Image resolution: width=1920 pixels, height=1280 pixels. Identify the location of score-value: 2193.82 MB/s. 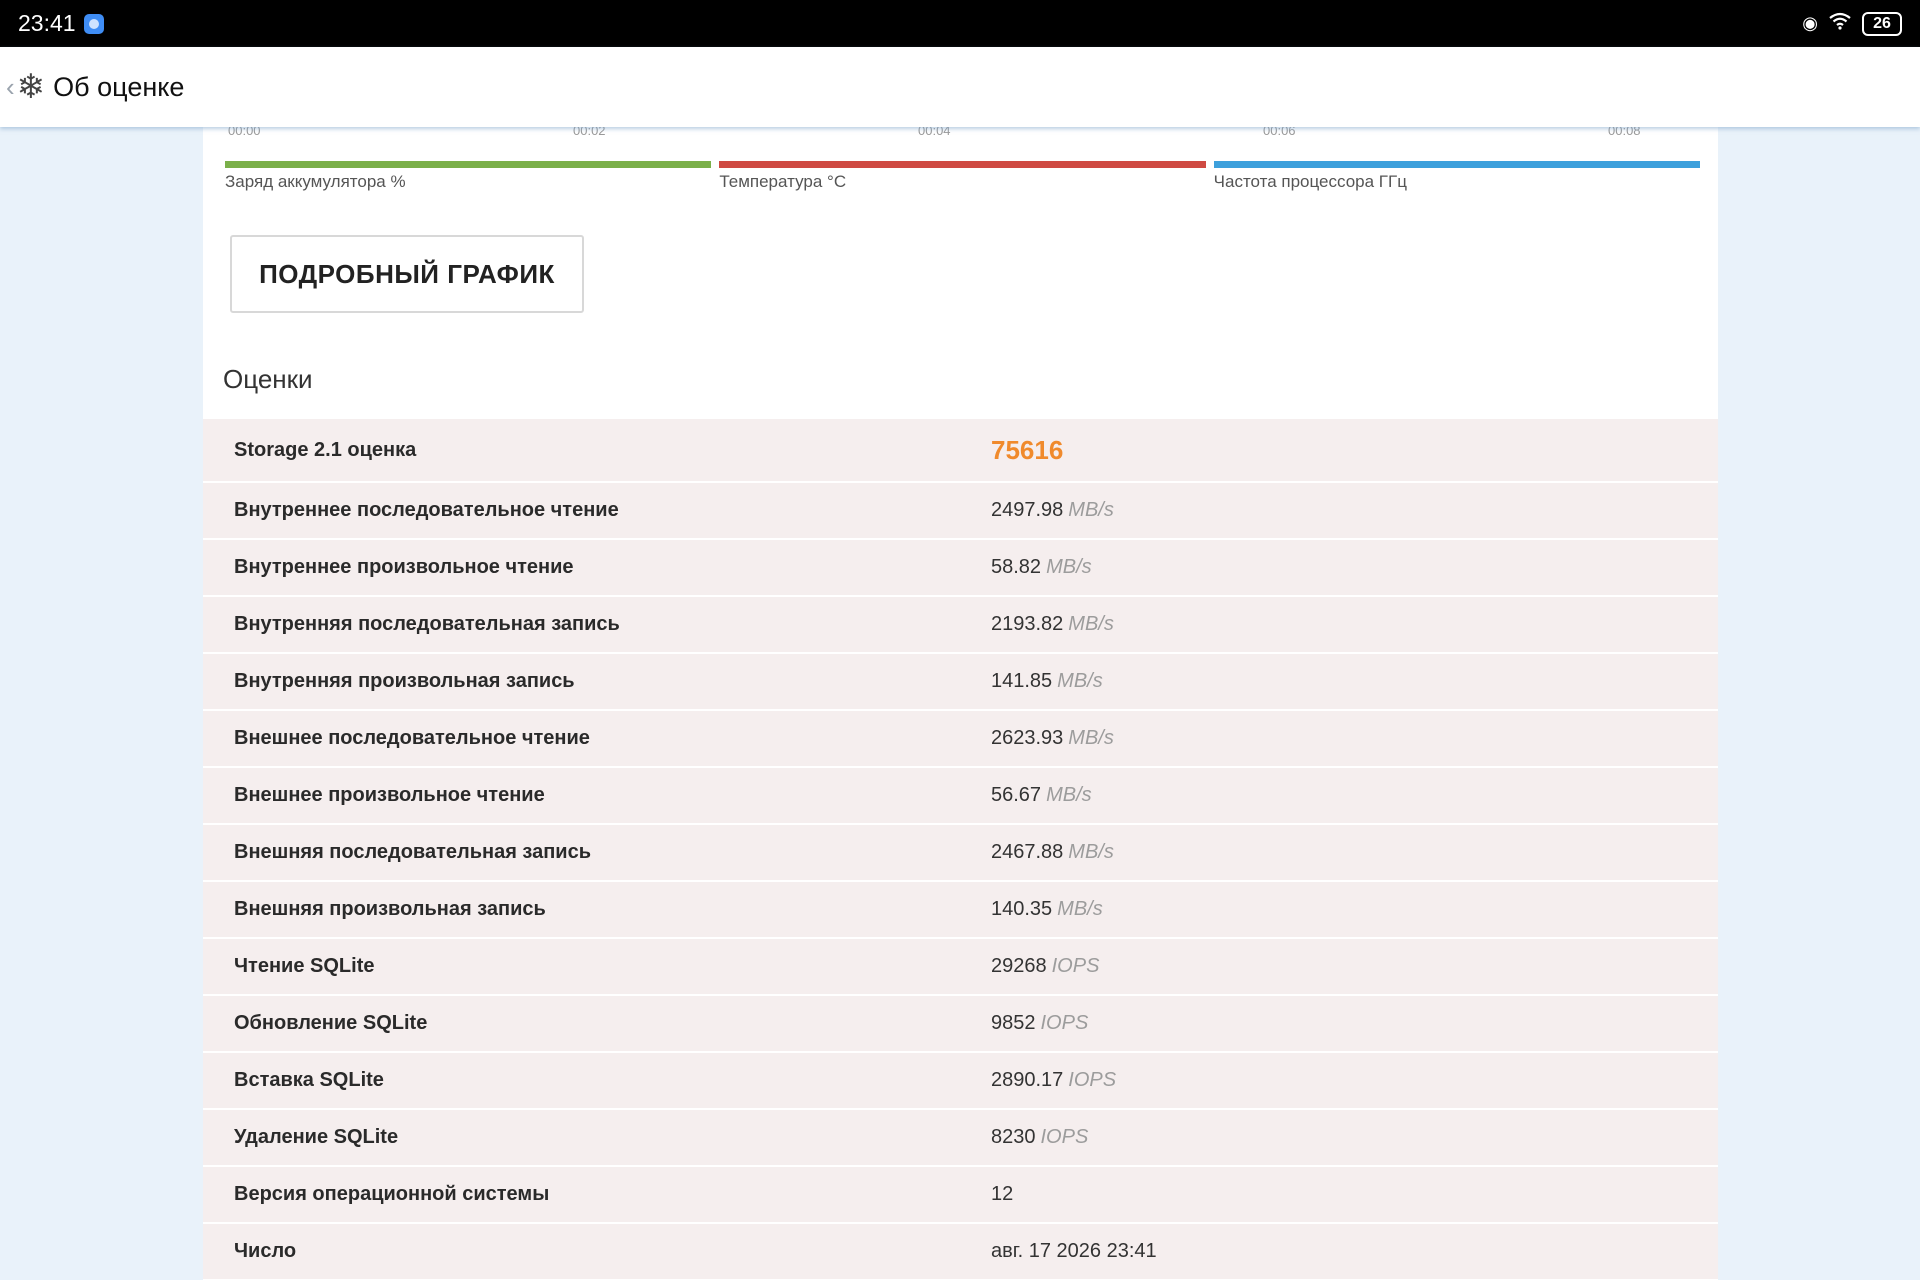
(1052, 624).